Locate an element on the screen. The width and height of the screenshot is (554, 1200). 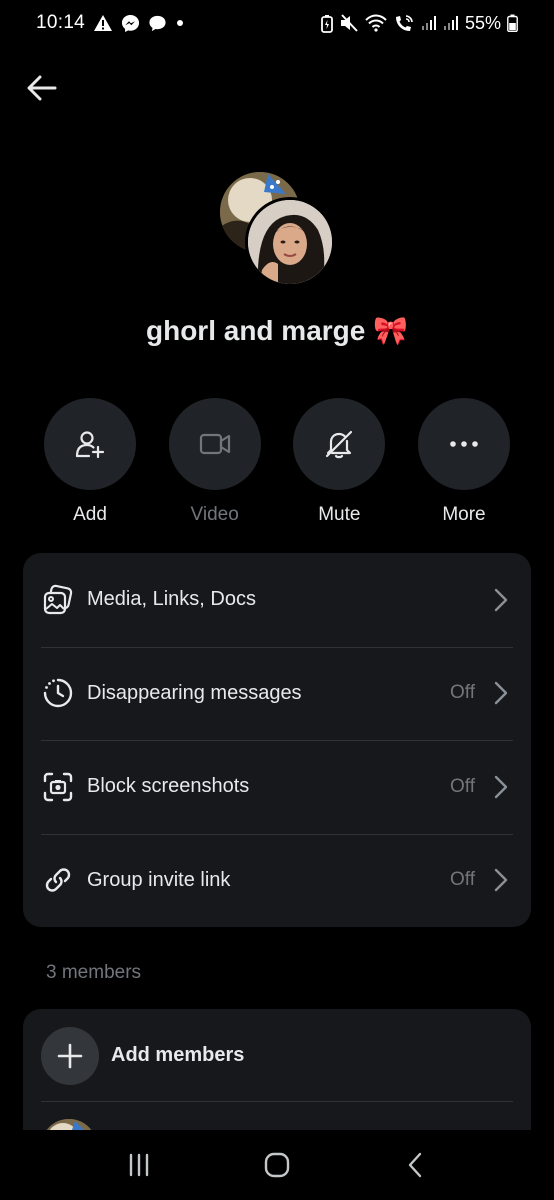
wifi-calling-icon is located at coordinates (404, 23).